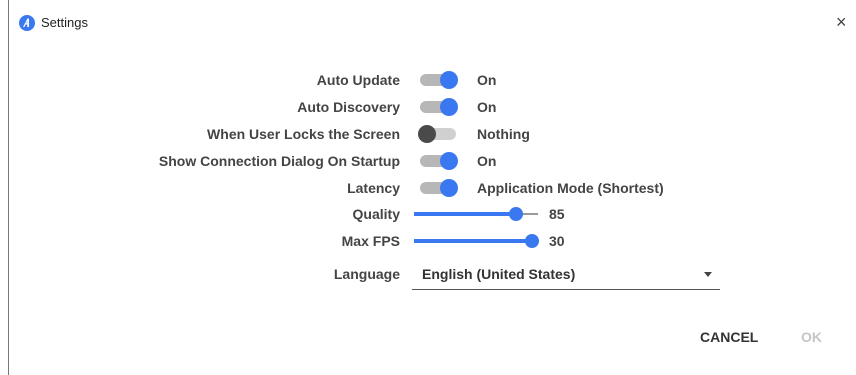  Describe the element at coordinates (557, 214) in the screenshot. I see `quality-value: 85` at that location.